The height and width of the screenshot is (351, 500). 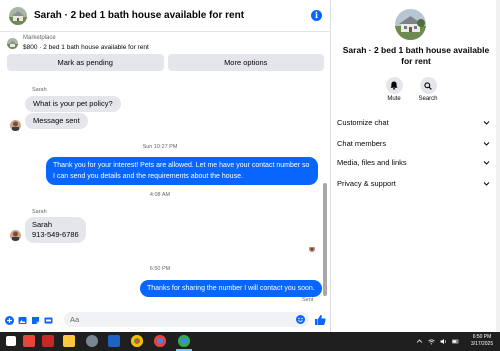 I want to click on chevron-up-icon, so click(x=419, y=341).